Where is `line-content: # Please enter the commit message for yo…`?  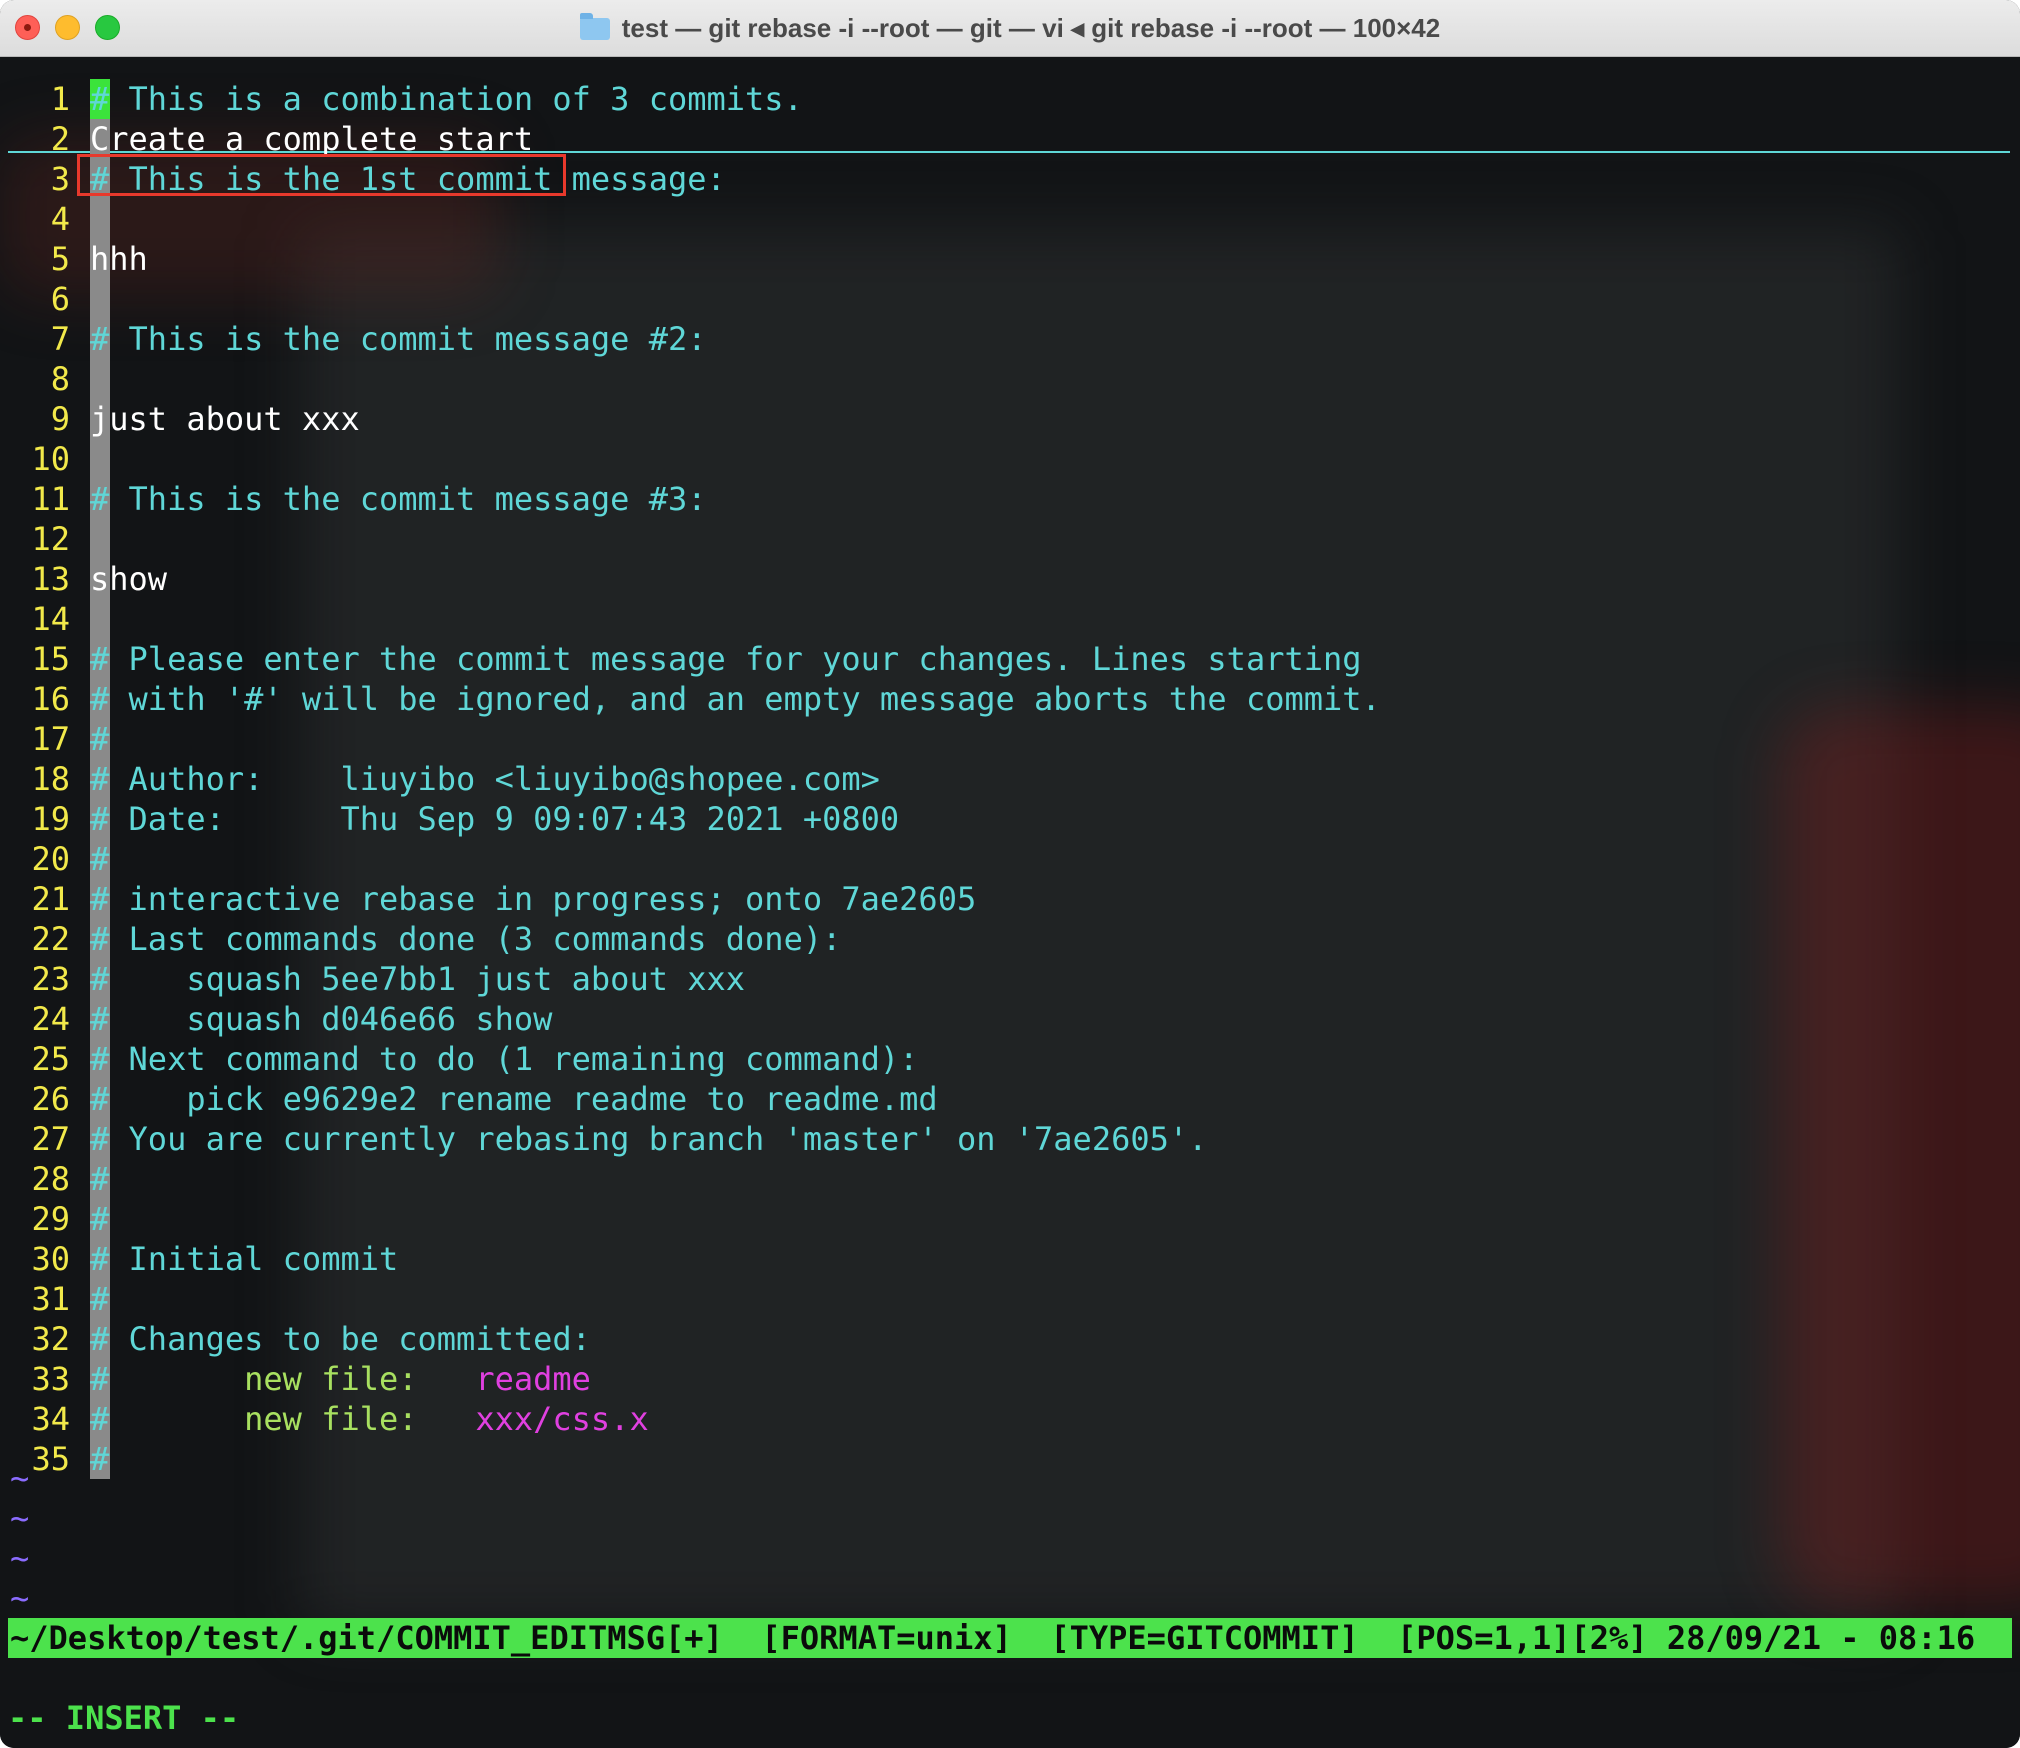 line-content: # Please enter the commit message for yo… is located at coordinates (726, 659).